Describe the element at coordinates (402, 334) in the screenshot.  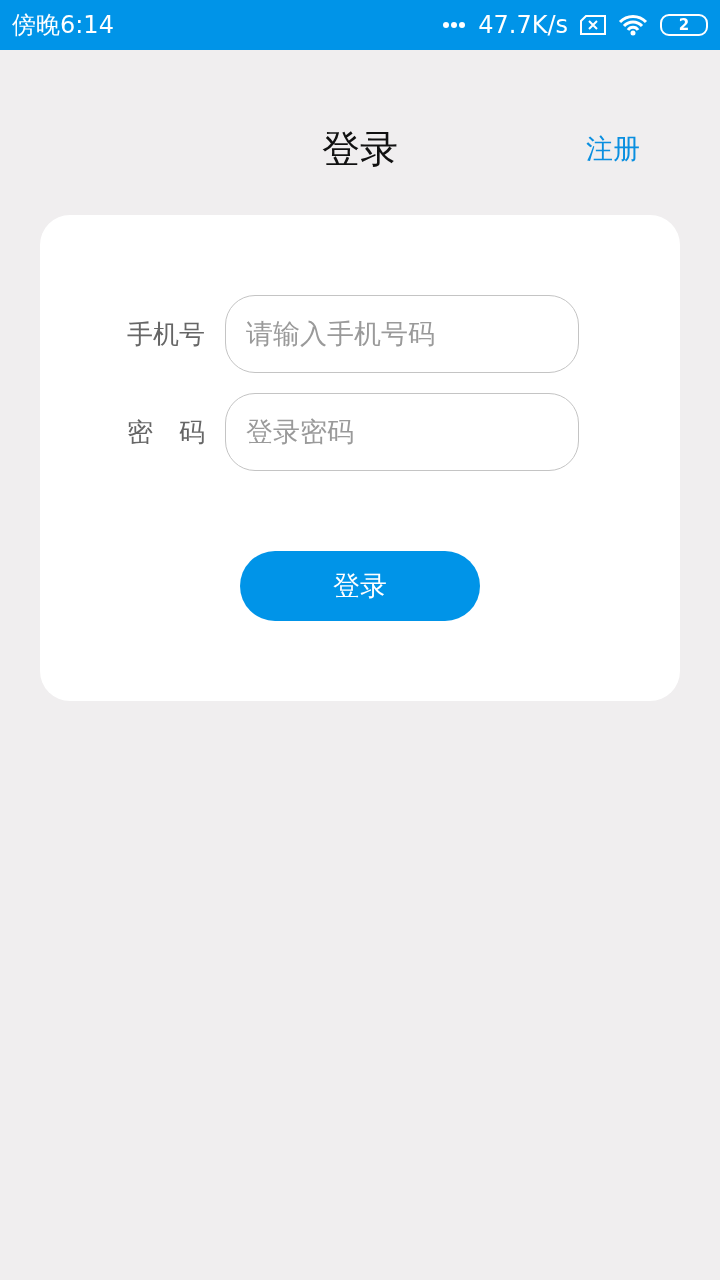
I see `phone-field: 请输入手机号码` at that location.